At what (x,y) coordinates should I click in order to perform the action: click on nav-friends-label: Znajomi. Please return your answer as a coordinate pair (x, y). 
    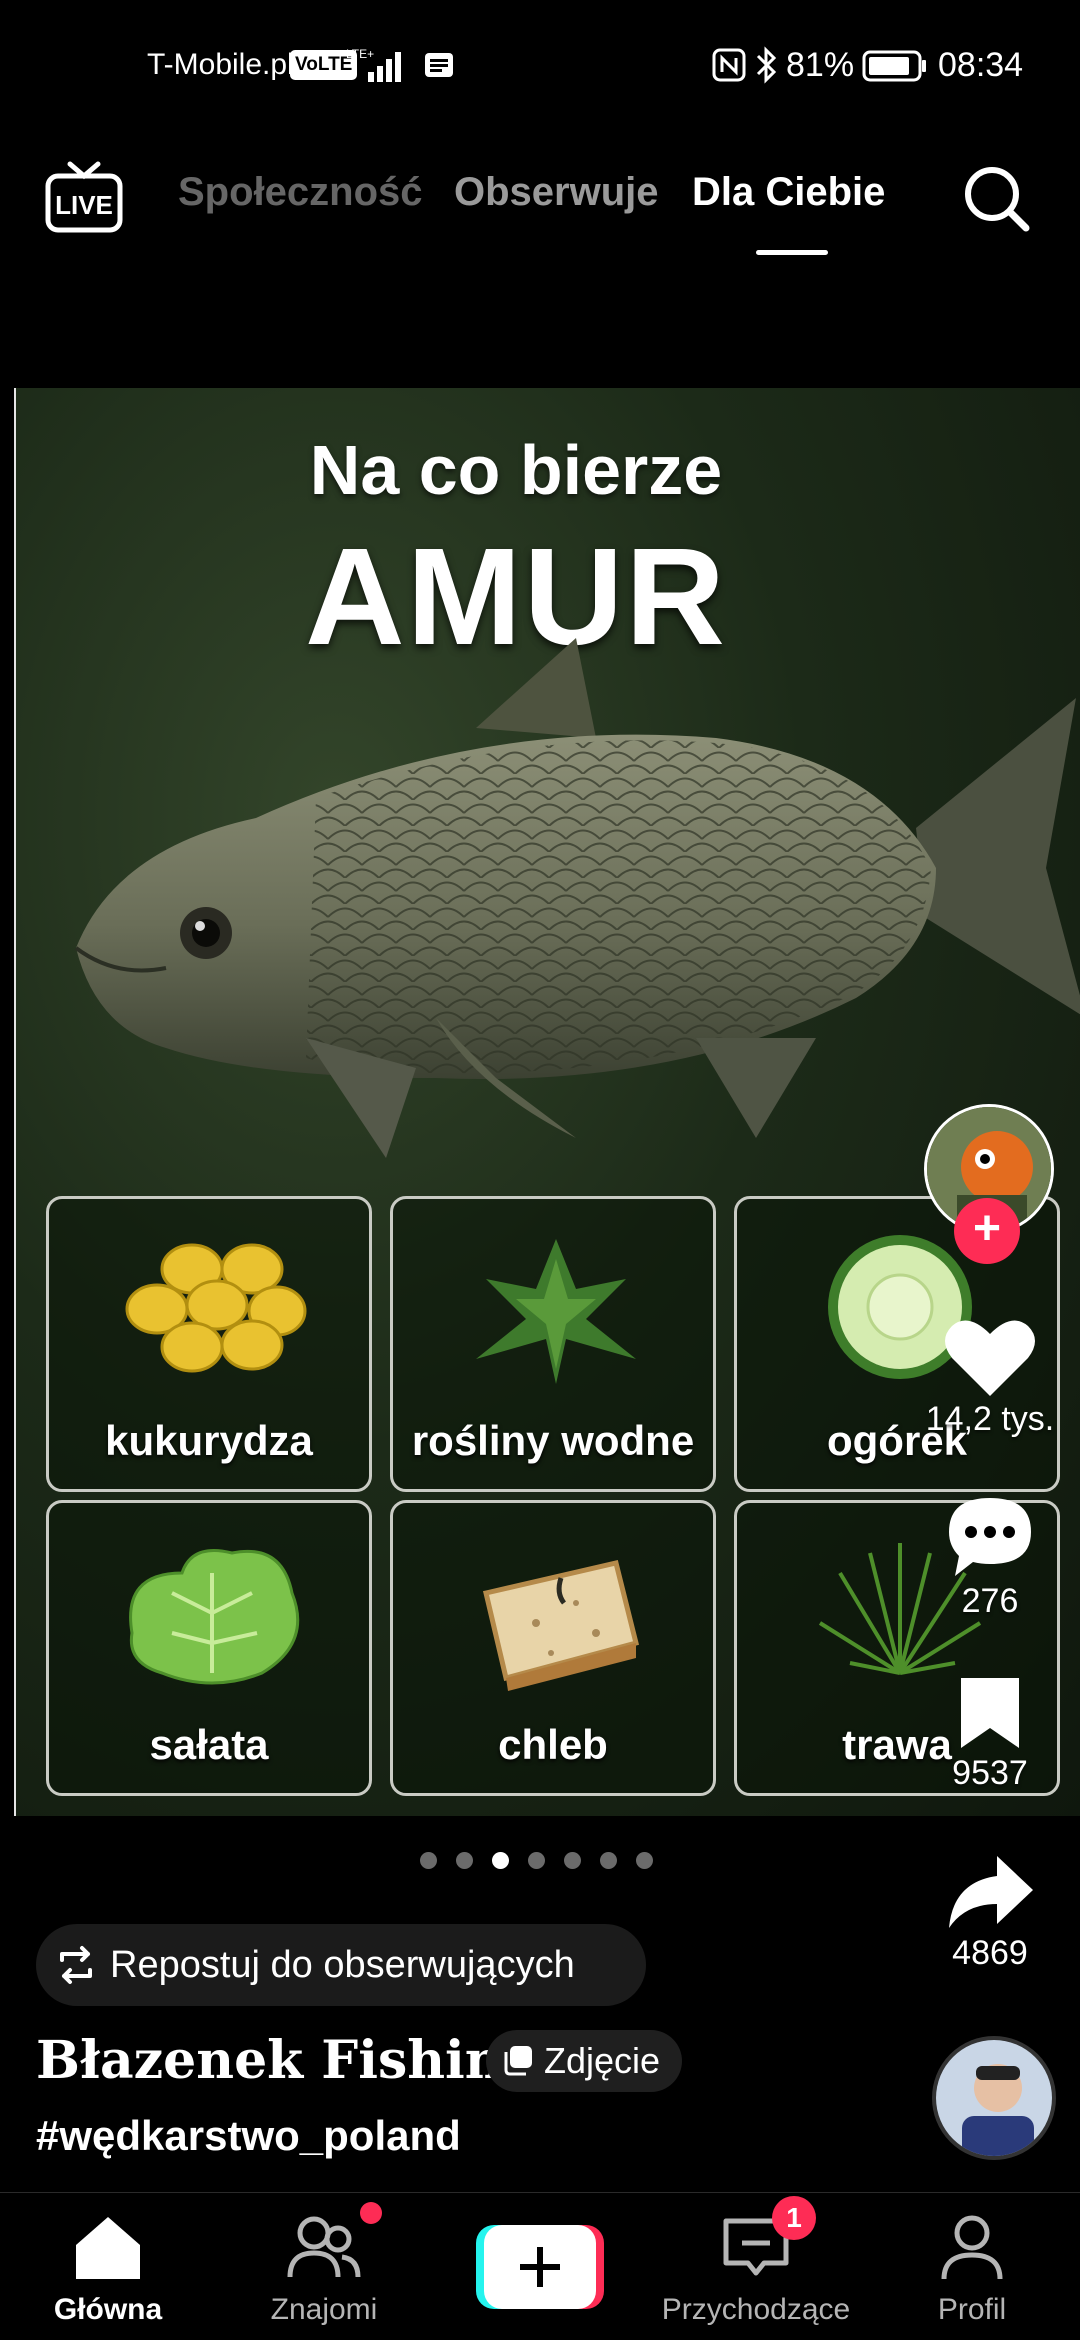
    Looking at the image, I should click on (324, 2309).